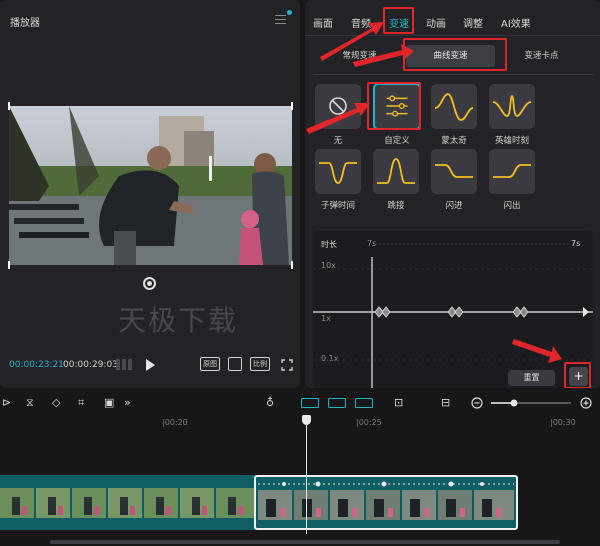 This screenshot has height=546, width=600. What do you see at coordinates (337, 403) in the screenshot?
I see `magnet-icon` at bounding box center [337, 403].